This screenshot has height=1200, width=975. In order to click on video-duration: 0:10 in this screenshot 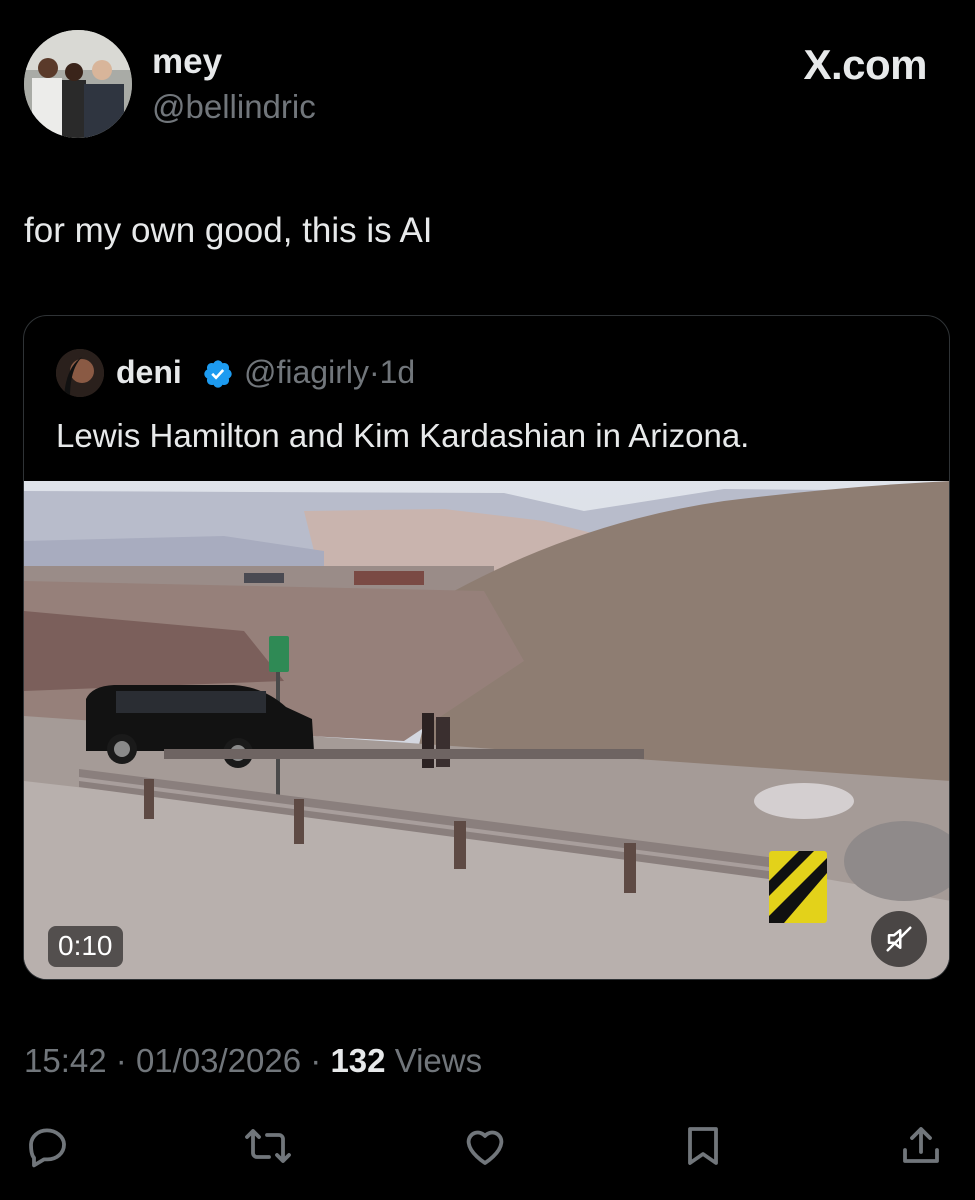, I will do `click(85, 946)`.